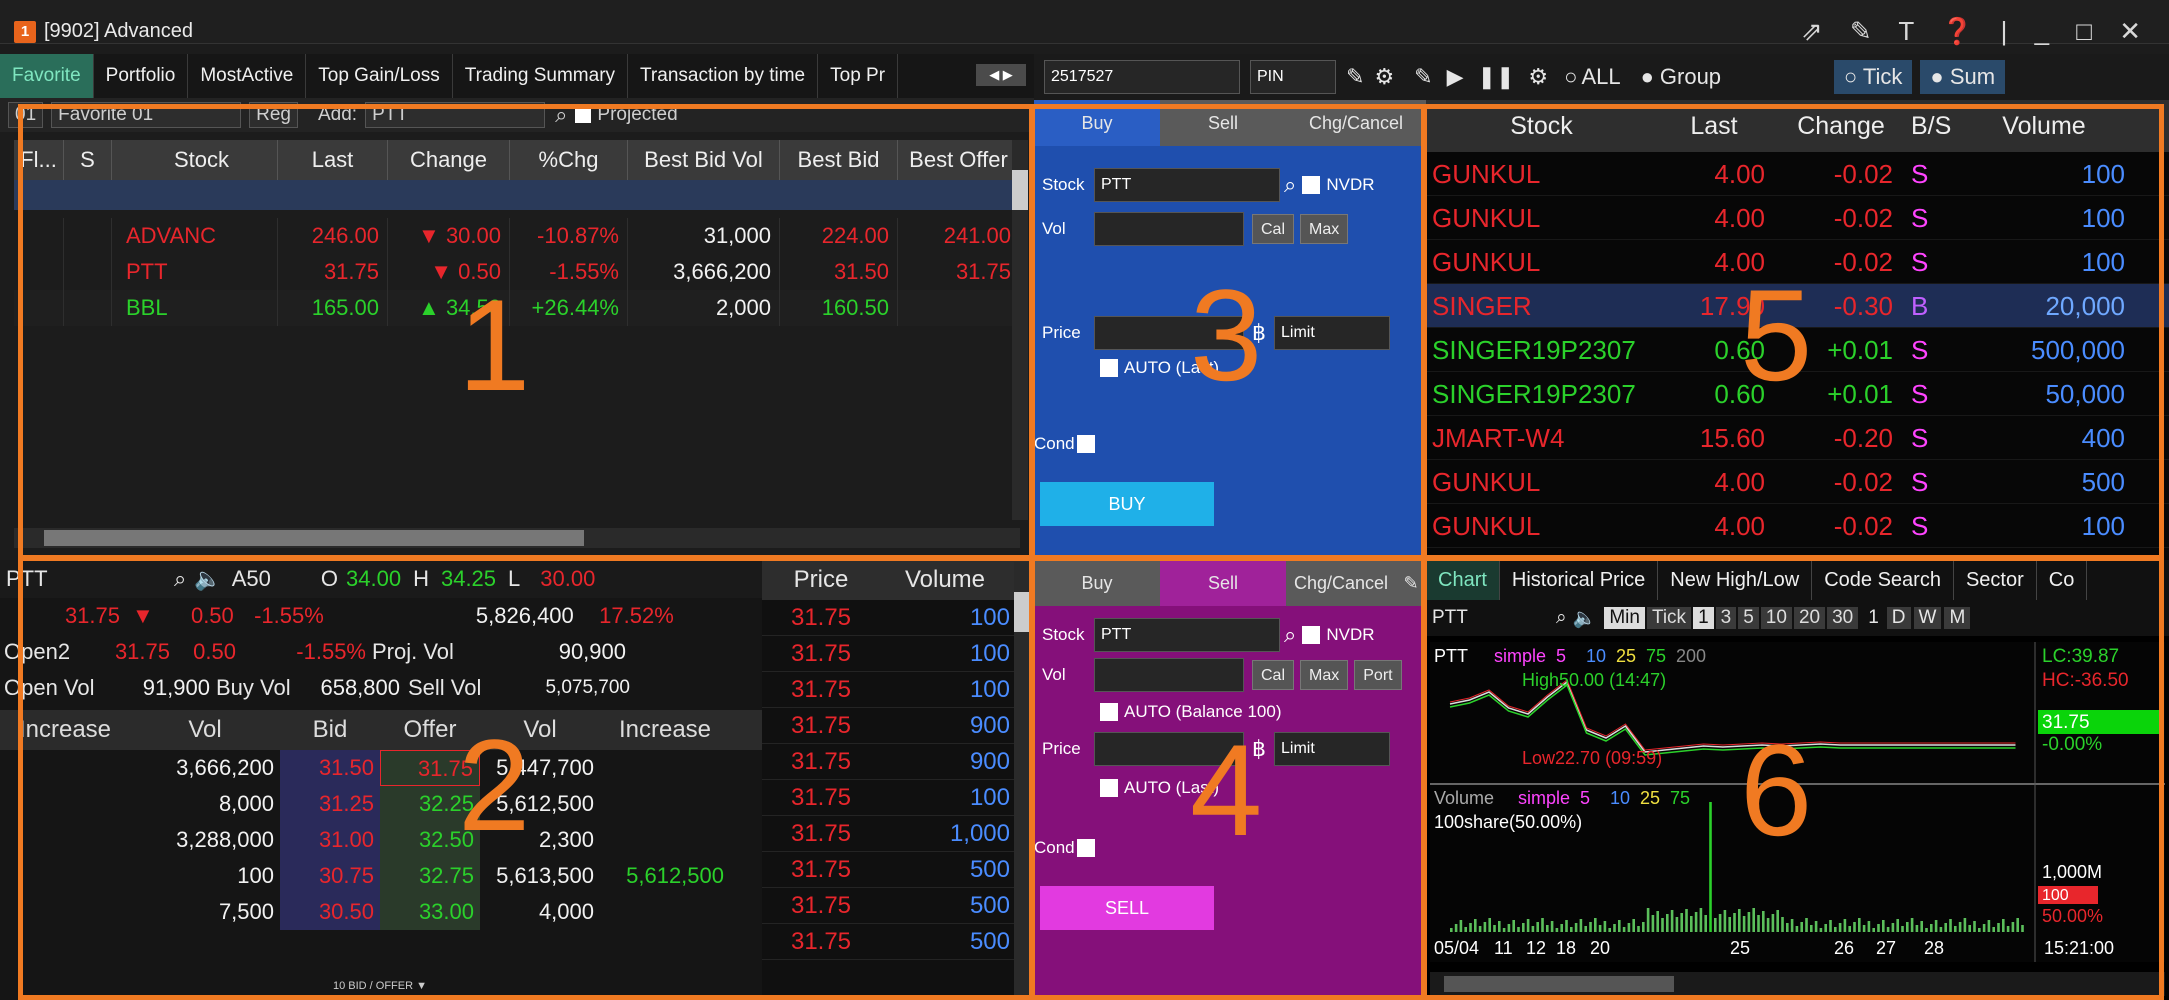 The image size is (2169, 1000). Describe the element at coordinates (1647, 77) in the screenshot. I see `group-radio: ●` at that location.